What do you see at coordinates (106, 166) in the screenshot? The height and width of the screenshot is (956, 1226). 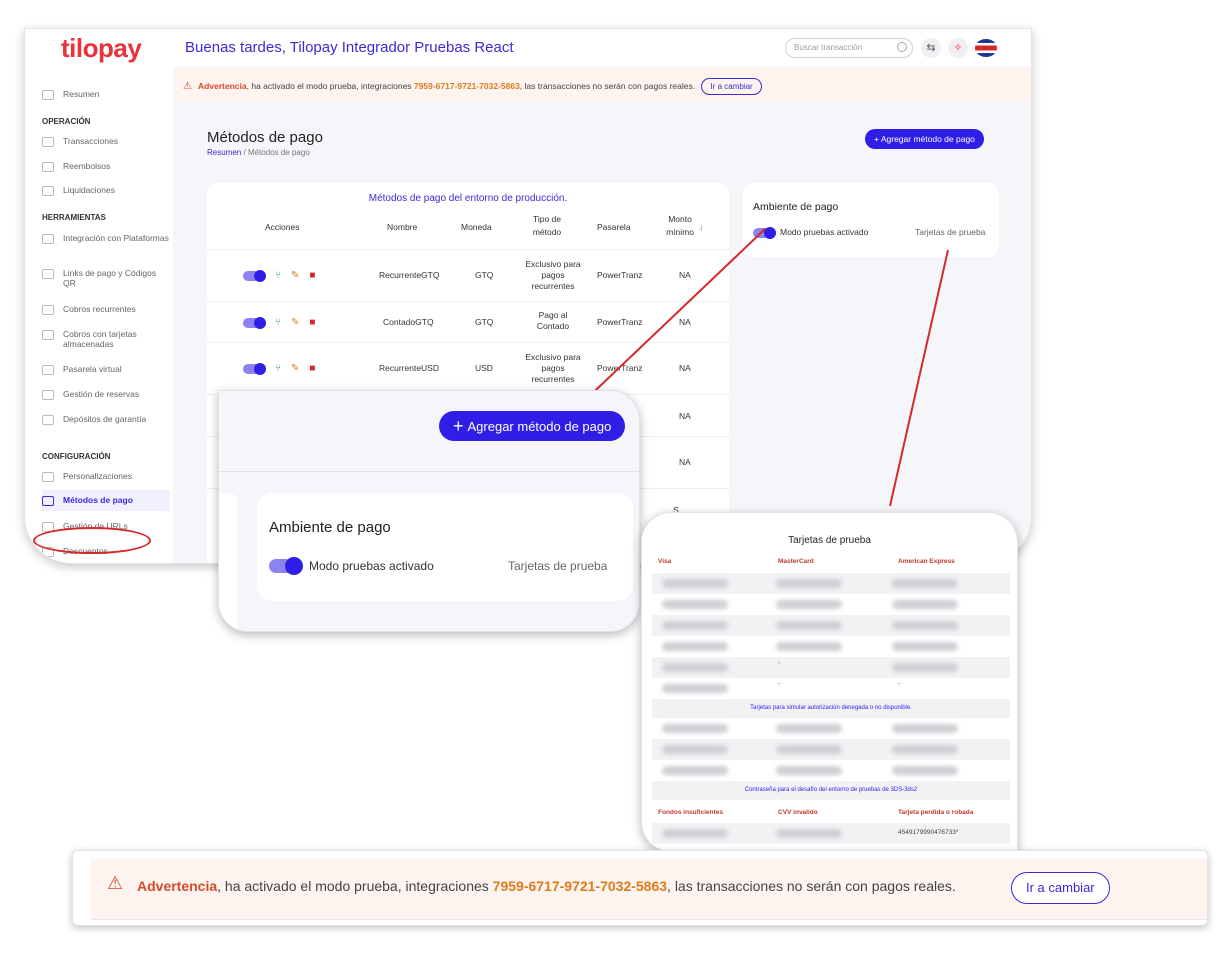 I see `sidebar-item-reembolsos: Reembolsos` at bounding box center [106, 166].